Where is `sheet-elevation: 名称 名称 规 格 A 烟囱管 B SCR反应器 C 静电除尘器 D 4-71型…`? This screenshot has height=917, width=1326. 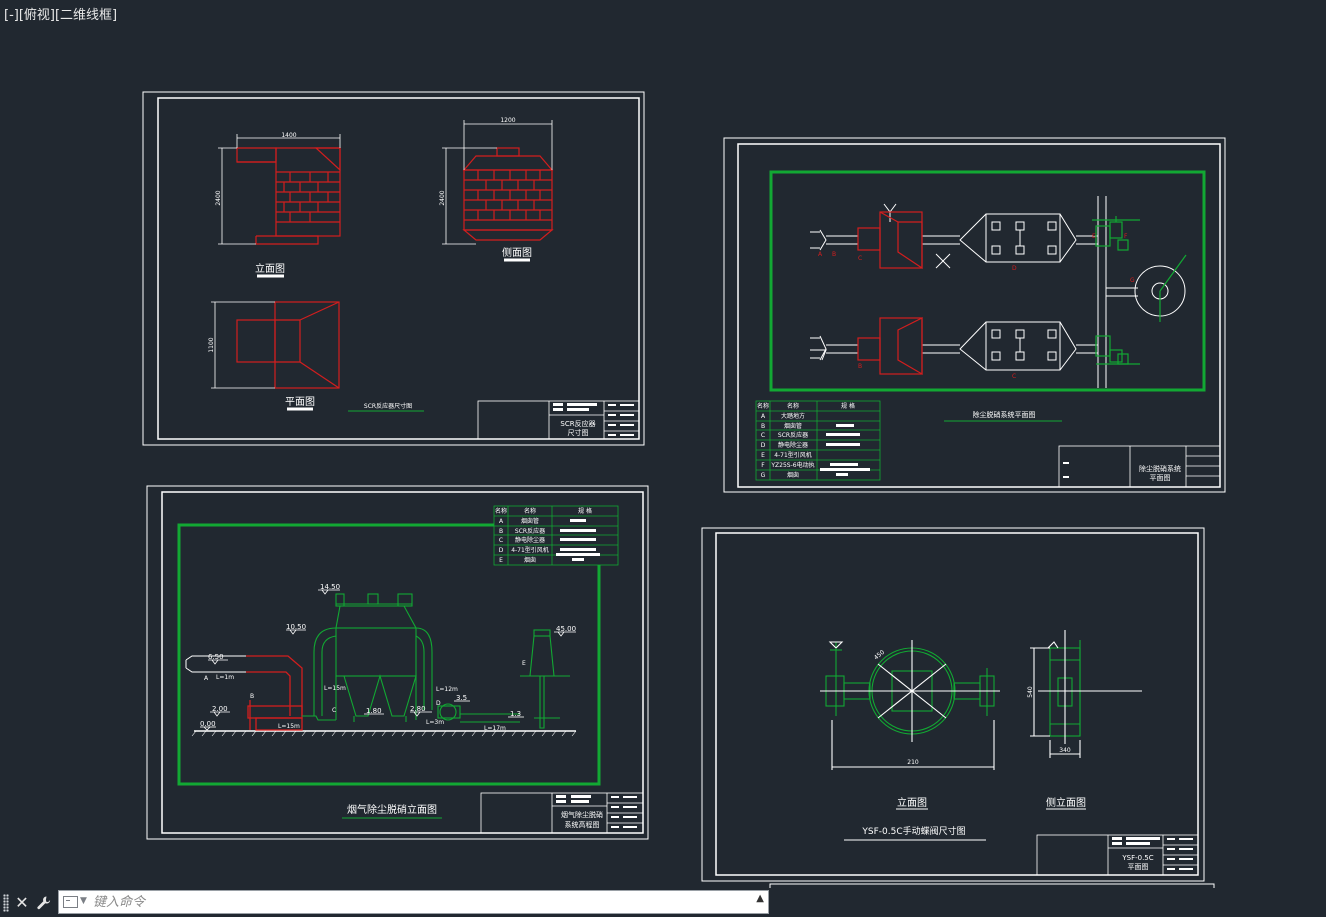 sheet-elevation: 名称 名称 规 格 A 烟囱管 B SCR反应器 C 静电除尘器 D 4-71型… is located at coordinates (397, 662).